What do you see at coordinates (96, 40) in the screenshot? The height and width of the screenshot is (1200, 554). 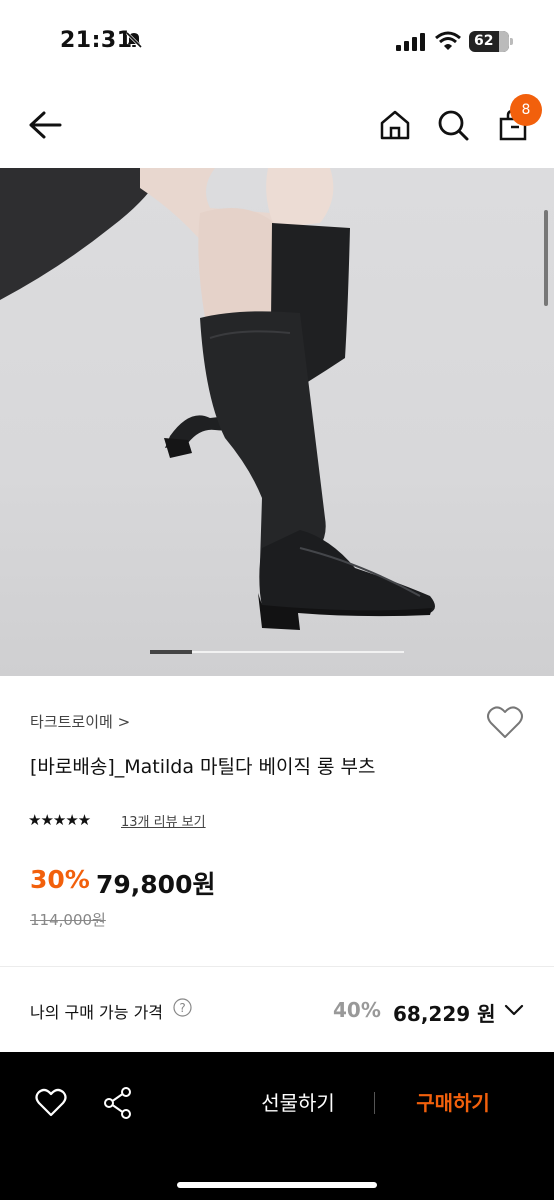 I see `status-time: 21:31` at bounding box center [96, 40].